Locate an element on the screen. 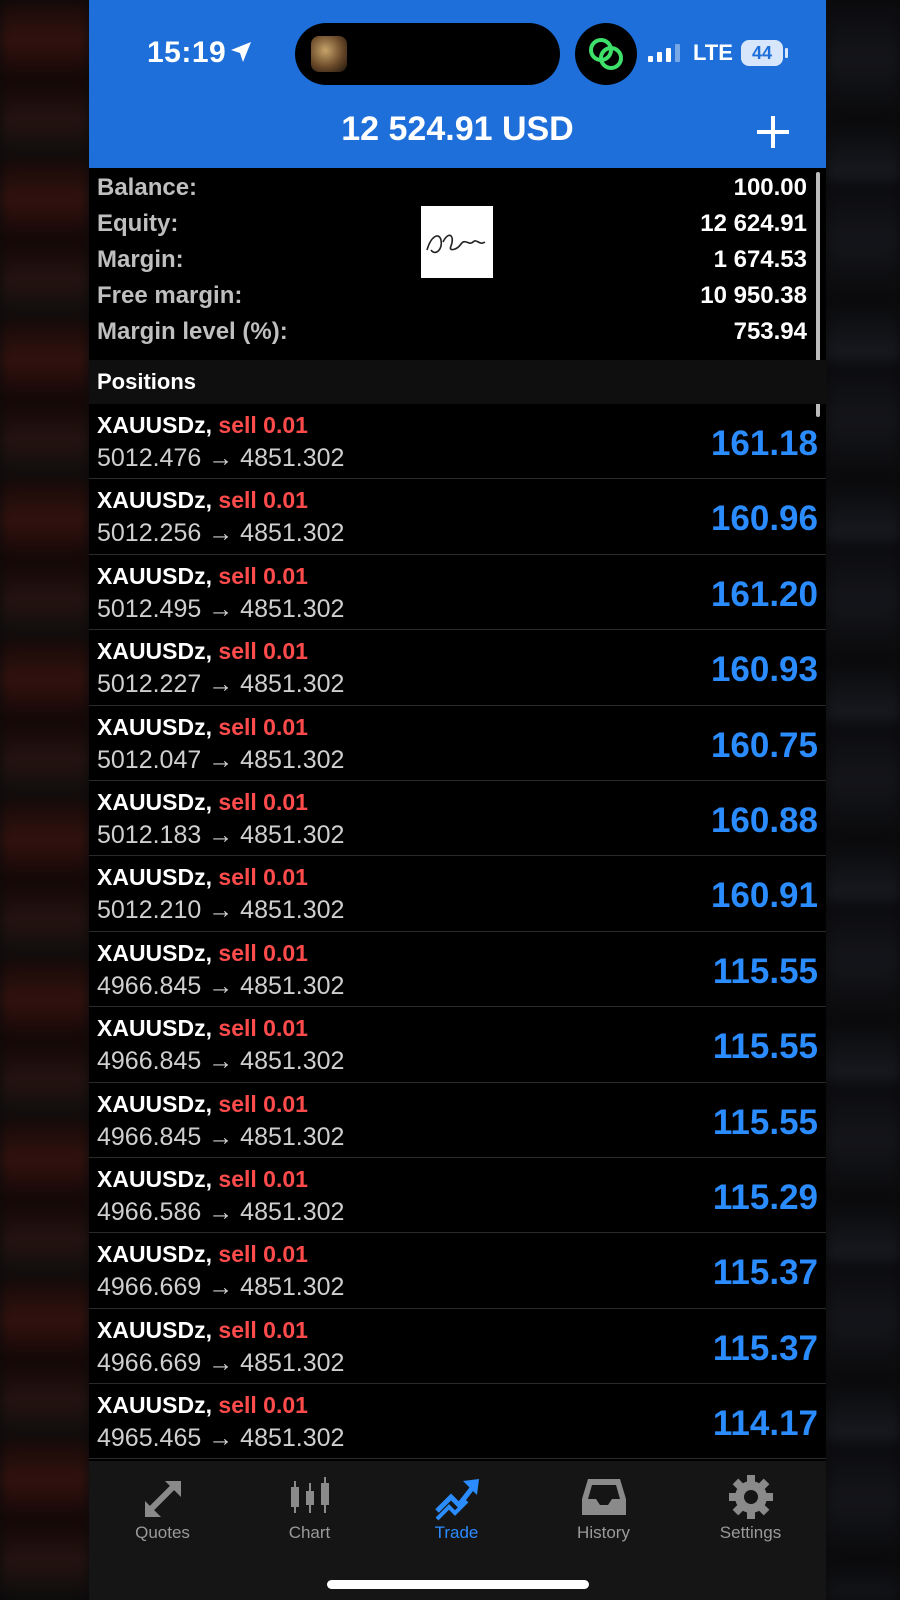 Image resolution: width=900 pixels, height=1600 pixels. tab-label: Settings is located at coordinates (750, 1532).